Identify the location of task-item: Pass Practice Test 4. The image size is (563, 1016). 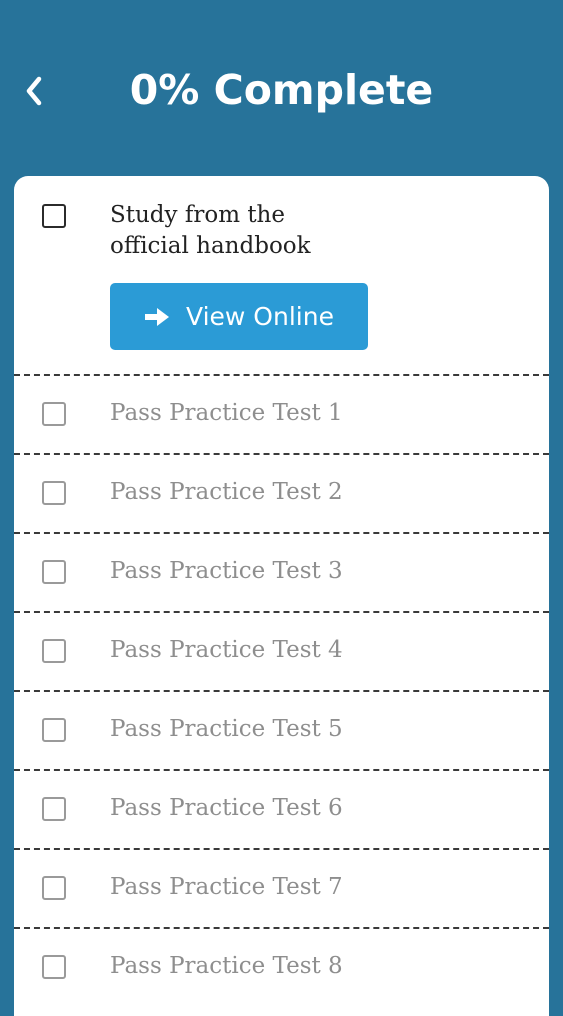
(281, 651).